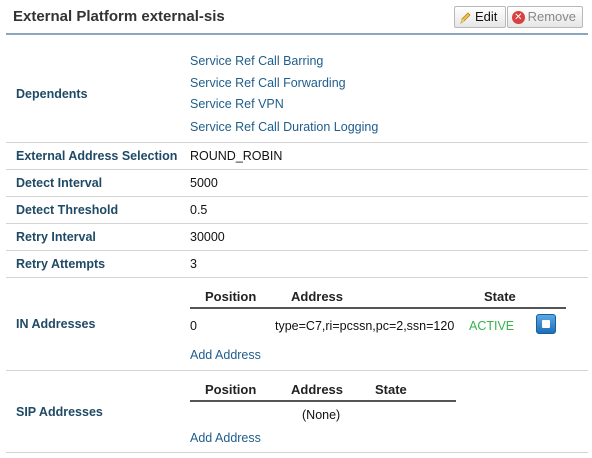 This screenshot has width=592, height=458. What do you see at coordinates (225, 355) in the screenshot?
I see `in-add-address-link: Add Address` at bounding box center [225, 355].